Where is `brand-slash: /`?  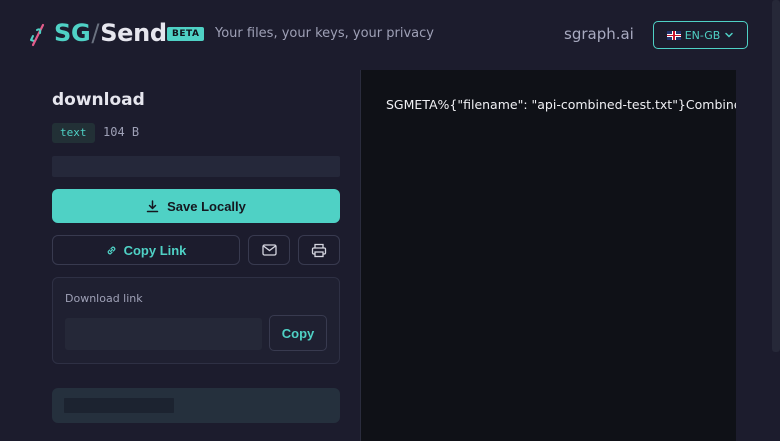 brand-slash: / is located at coordinates (95, 33).